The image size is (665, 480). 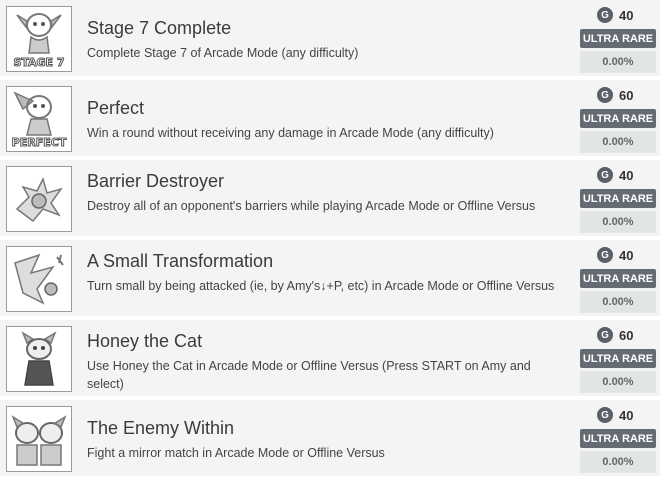 What do you see at coordinates (116, 108) in the screenshot?
I see `achievement-title: Perfect` at bounding box center [116, 108].